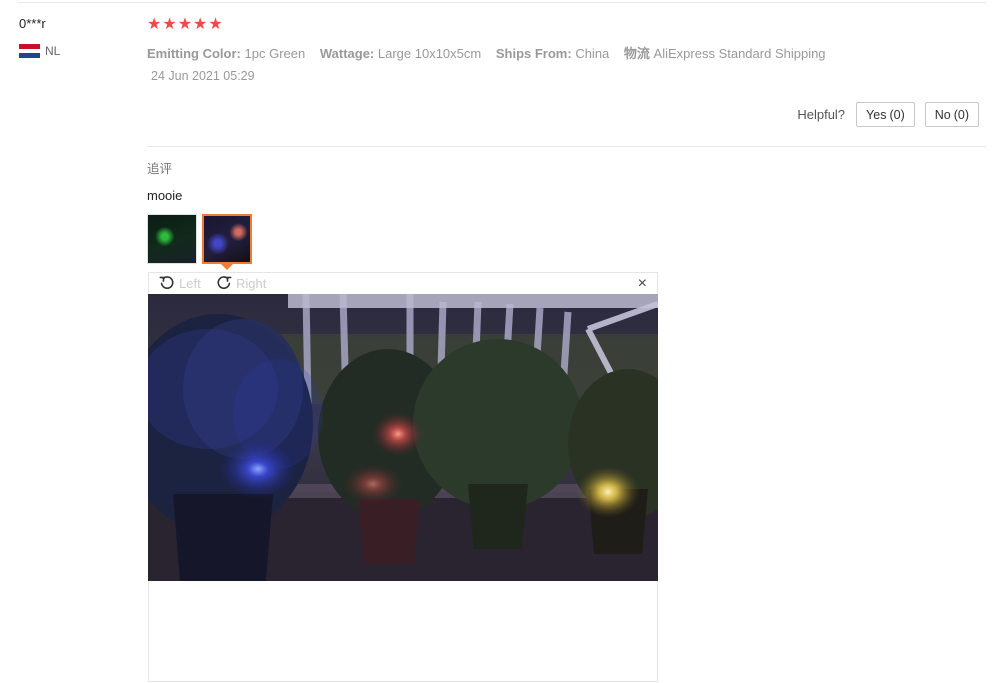  What do you see at coordinates (226, 53) in the screenshot?
I see `sku-emitting-color: Emitting Color: 1pc Green` at bounding box center [226, 53].